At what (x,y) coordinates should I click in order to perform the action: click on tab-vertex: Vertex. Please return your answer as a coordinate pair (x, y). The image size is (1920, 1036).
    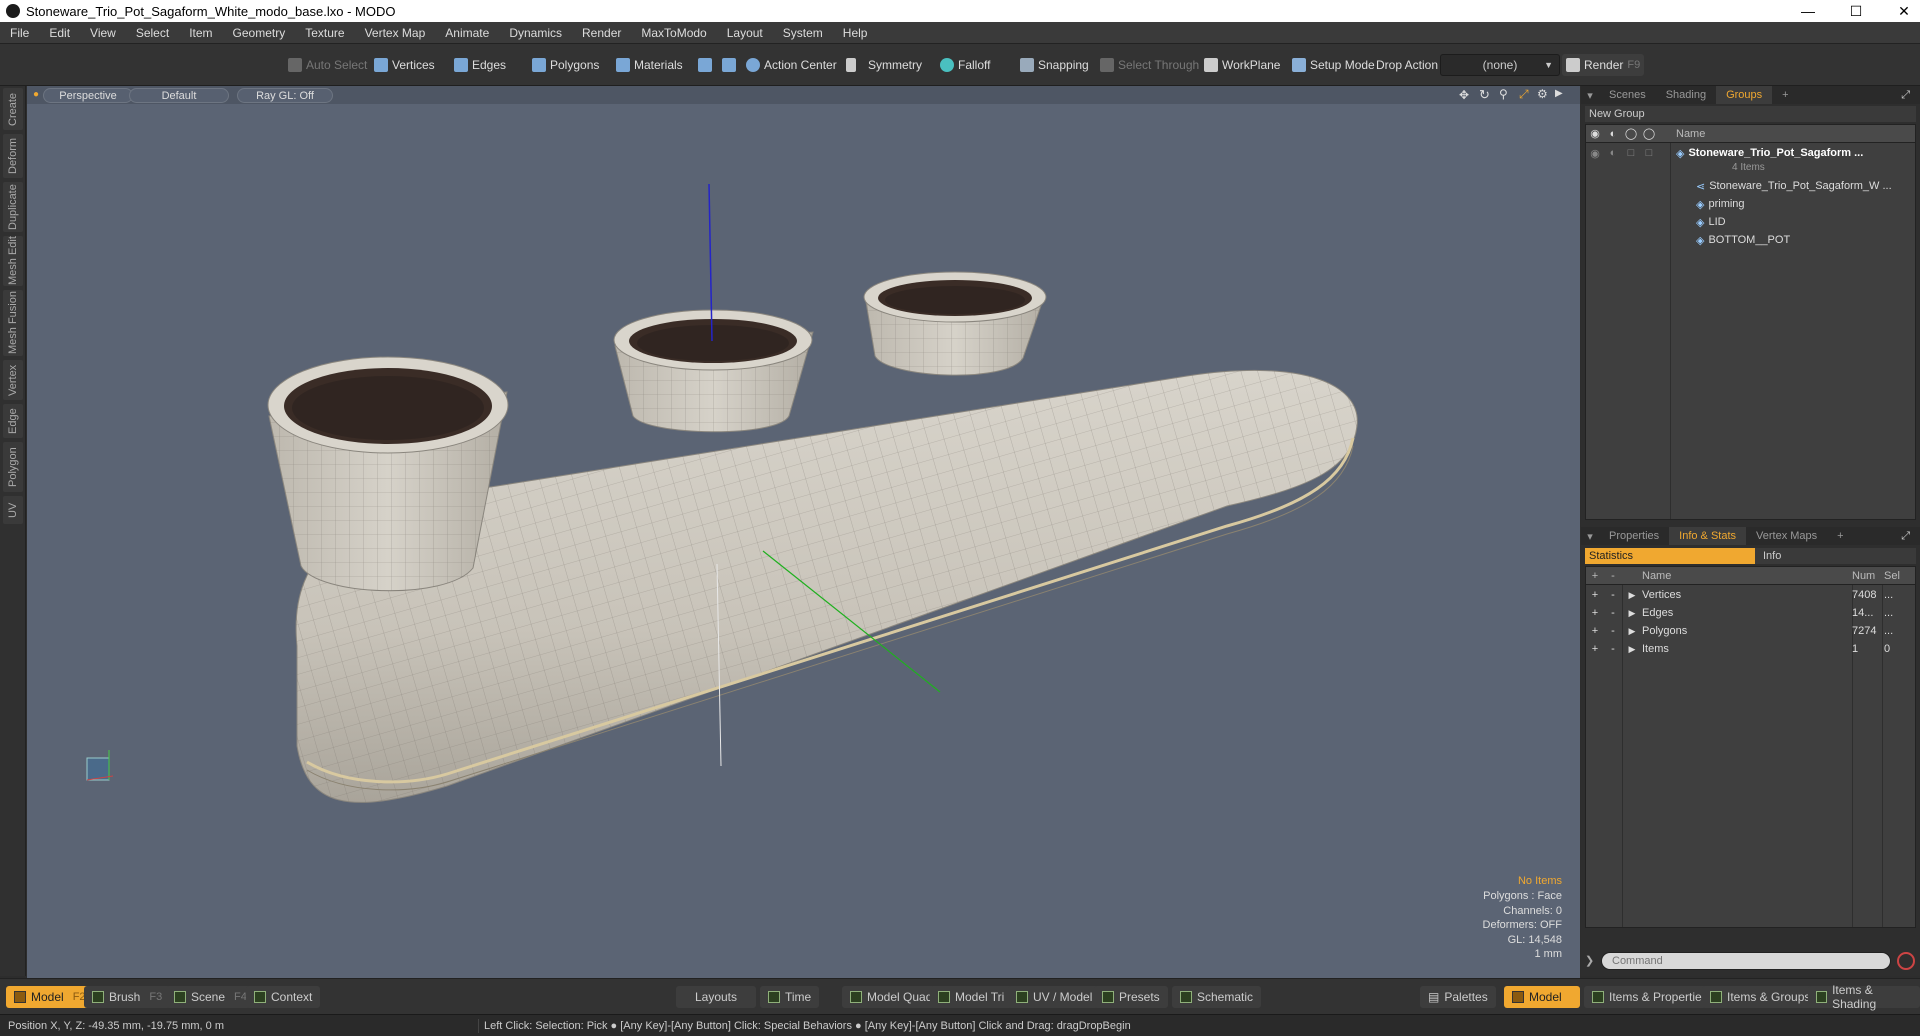
    Looking at the image, I should click on (13, 380).